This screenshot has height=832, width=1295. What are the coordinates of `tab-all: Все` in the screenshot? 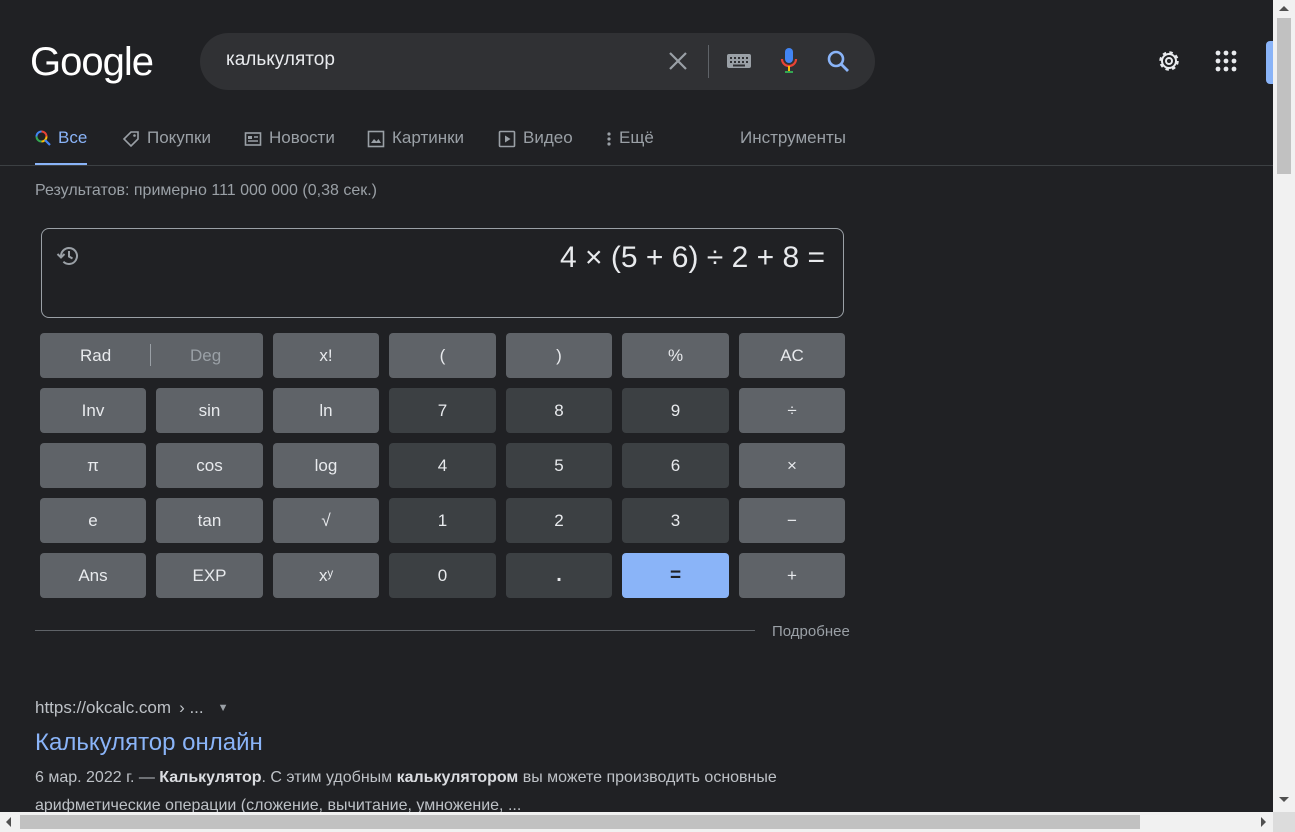 It's located at (61, 142).